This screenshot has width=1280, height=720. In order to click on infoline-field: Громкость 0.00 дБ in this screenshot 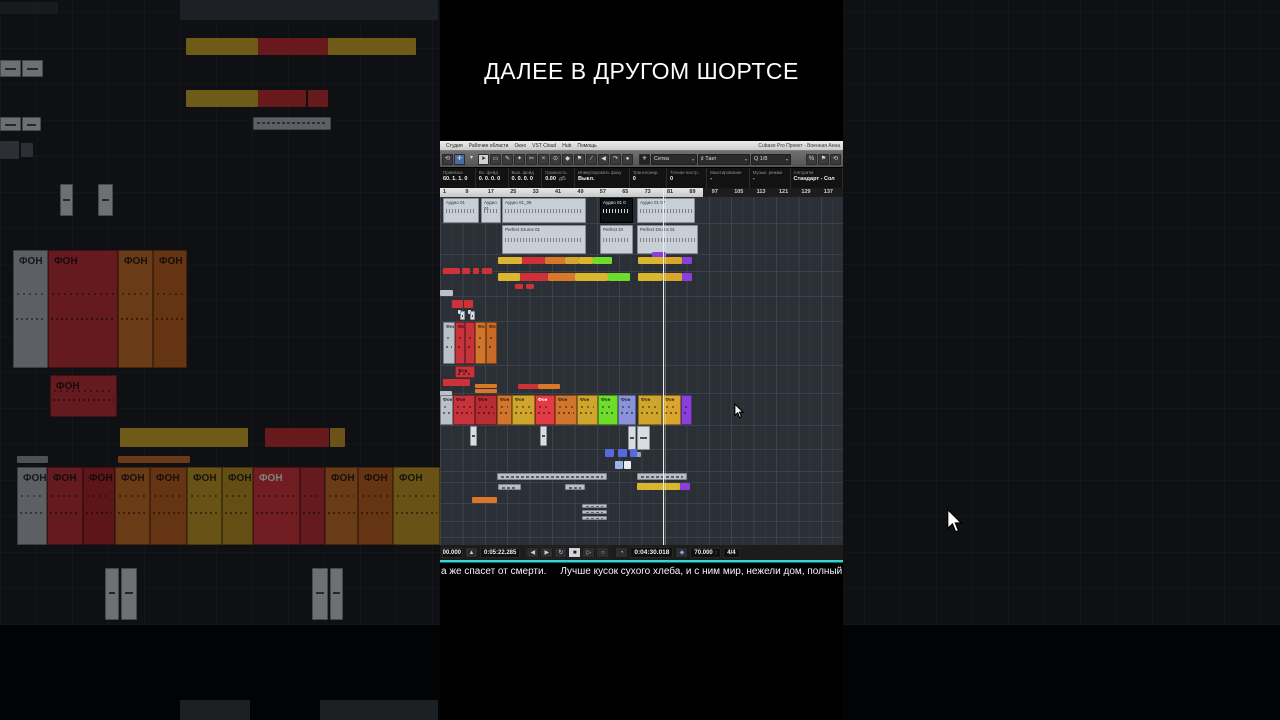, I will do `click(558, 178)`.